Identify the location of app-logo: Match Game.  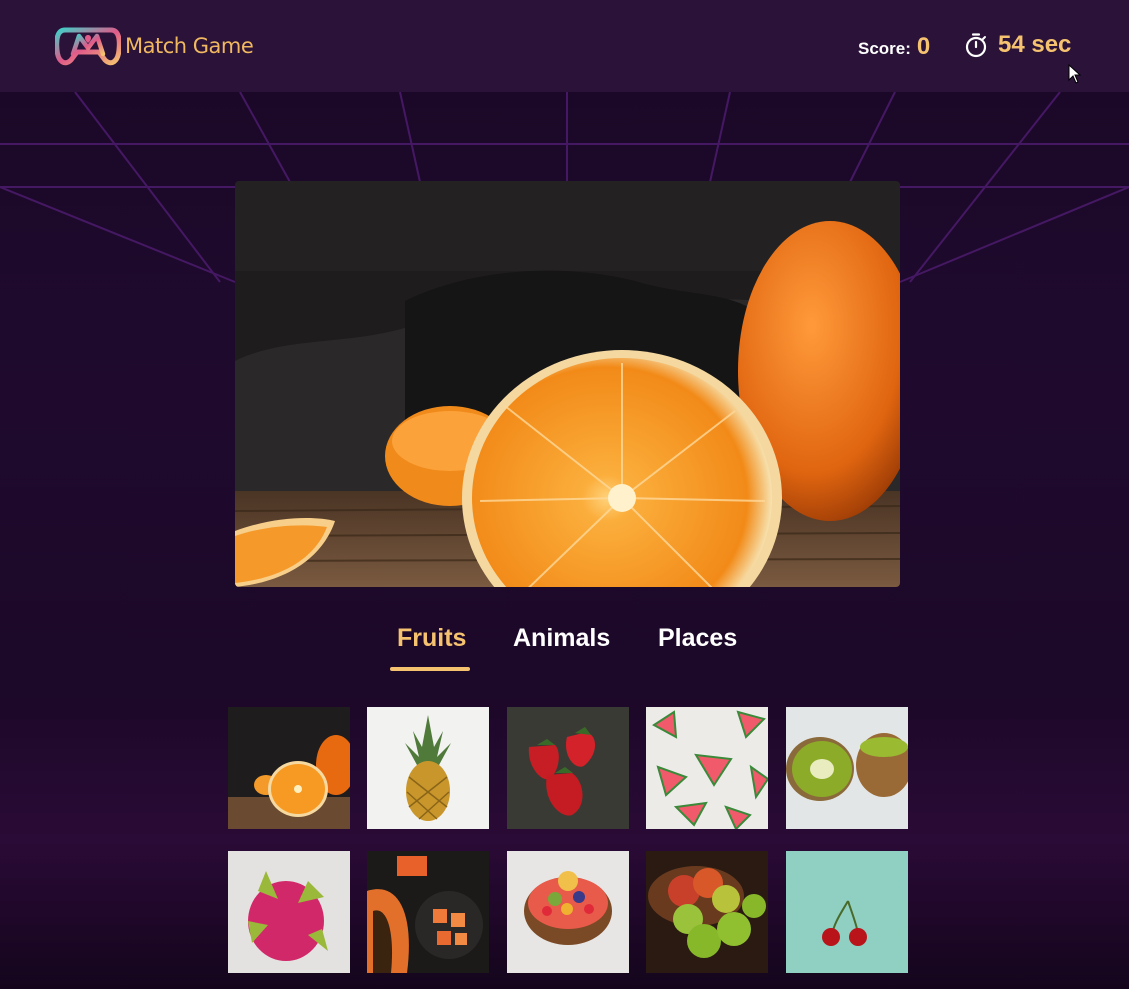
(154, 46).